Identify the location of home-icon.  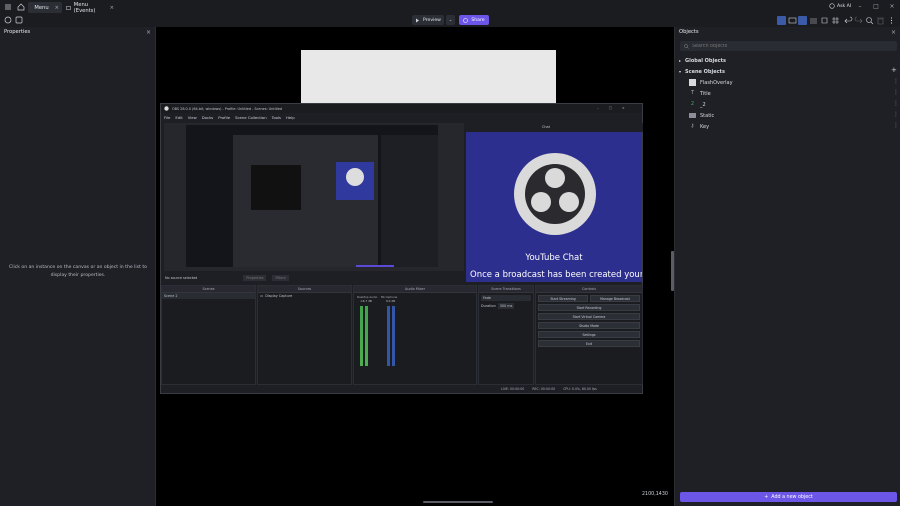
(21, 7).